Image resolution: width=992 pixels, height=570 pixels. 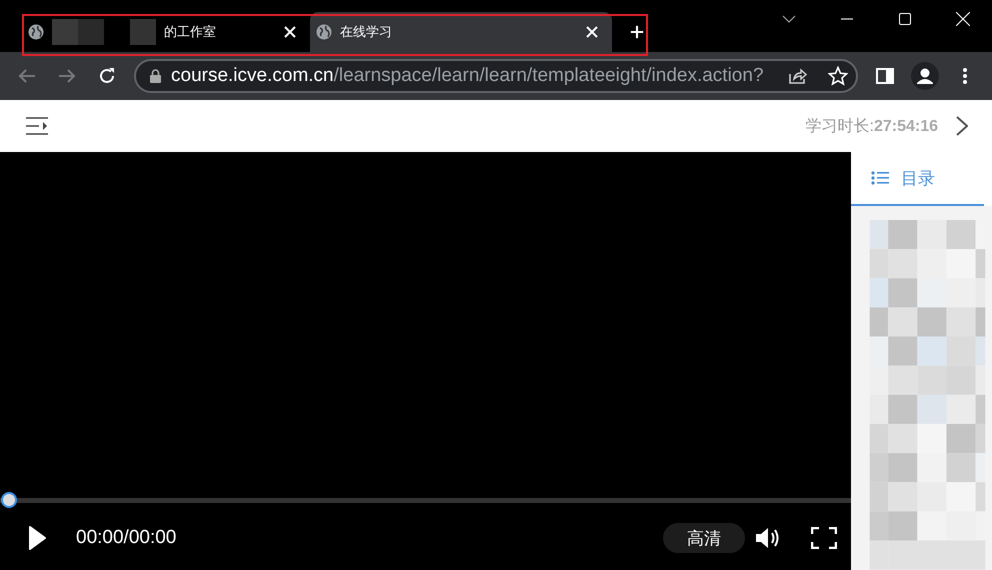 I want to click on tab-title: 在线学习, so click(x=366, y=32).